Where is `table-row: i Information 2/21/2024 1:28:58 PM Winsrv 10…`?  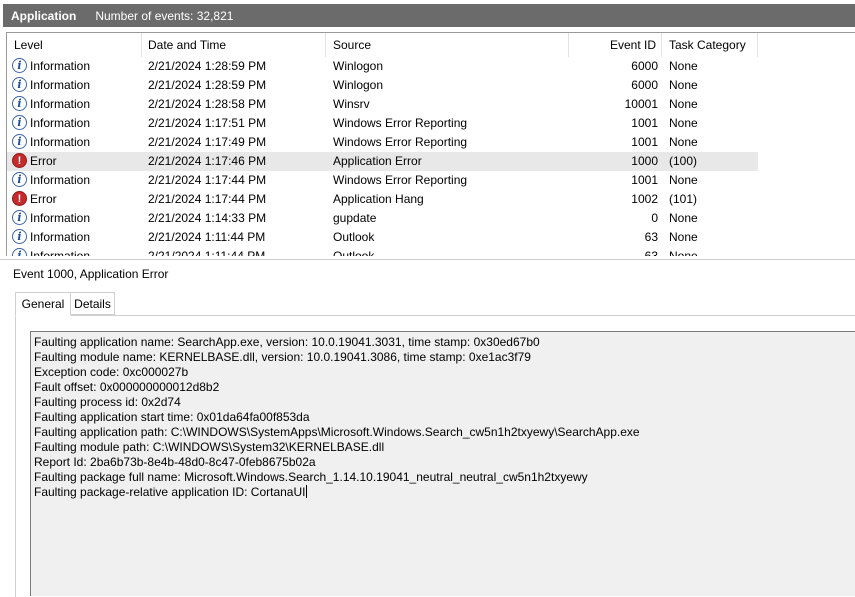
table-row: i Information 2/21/2024 1:28:58 PM Winsrv 10… is located at coordinates (382, 104).